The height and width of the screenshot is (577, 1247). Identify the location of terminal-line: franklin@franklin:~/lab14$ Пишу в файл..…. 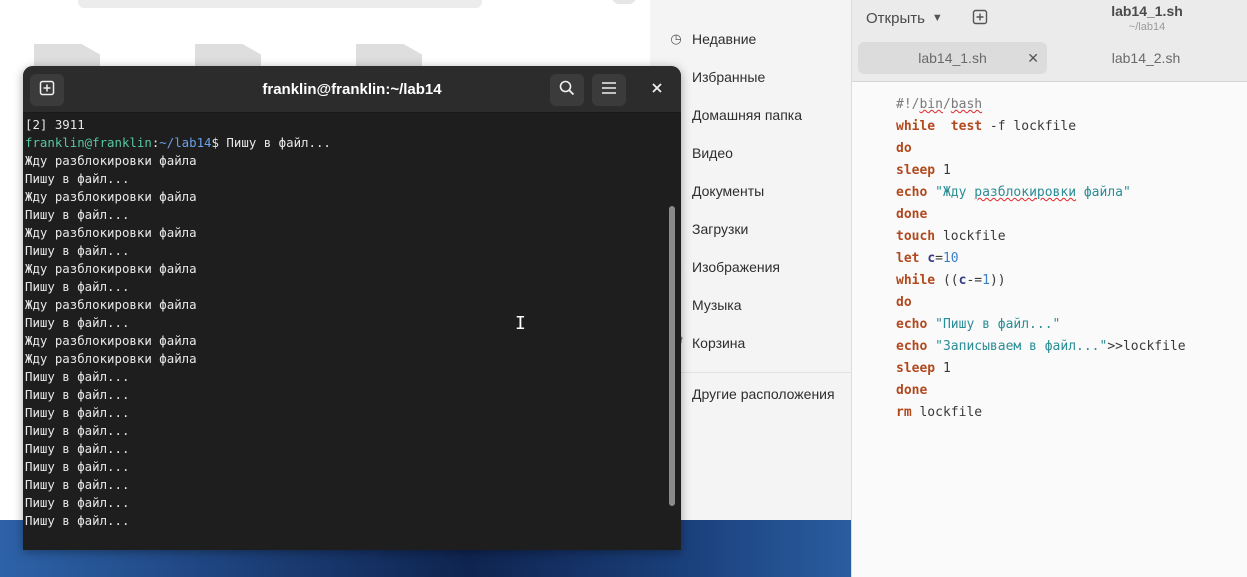
(178, 142).